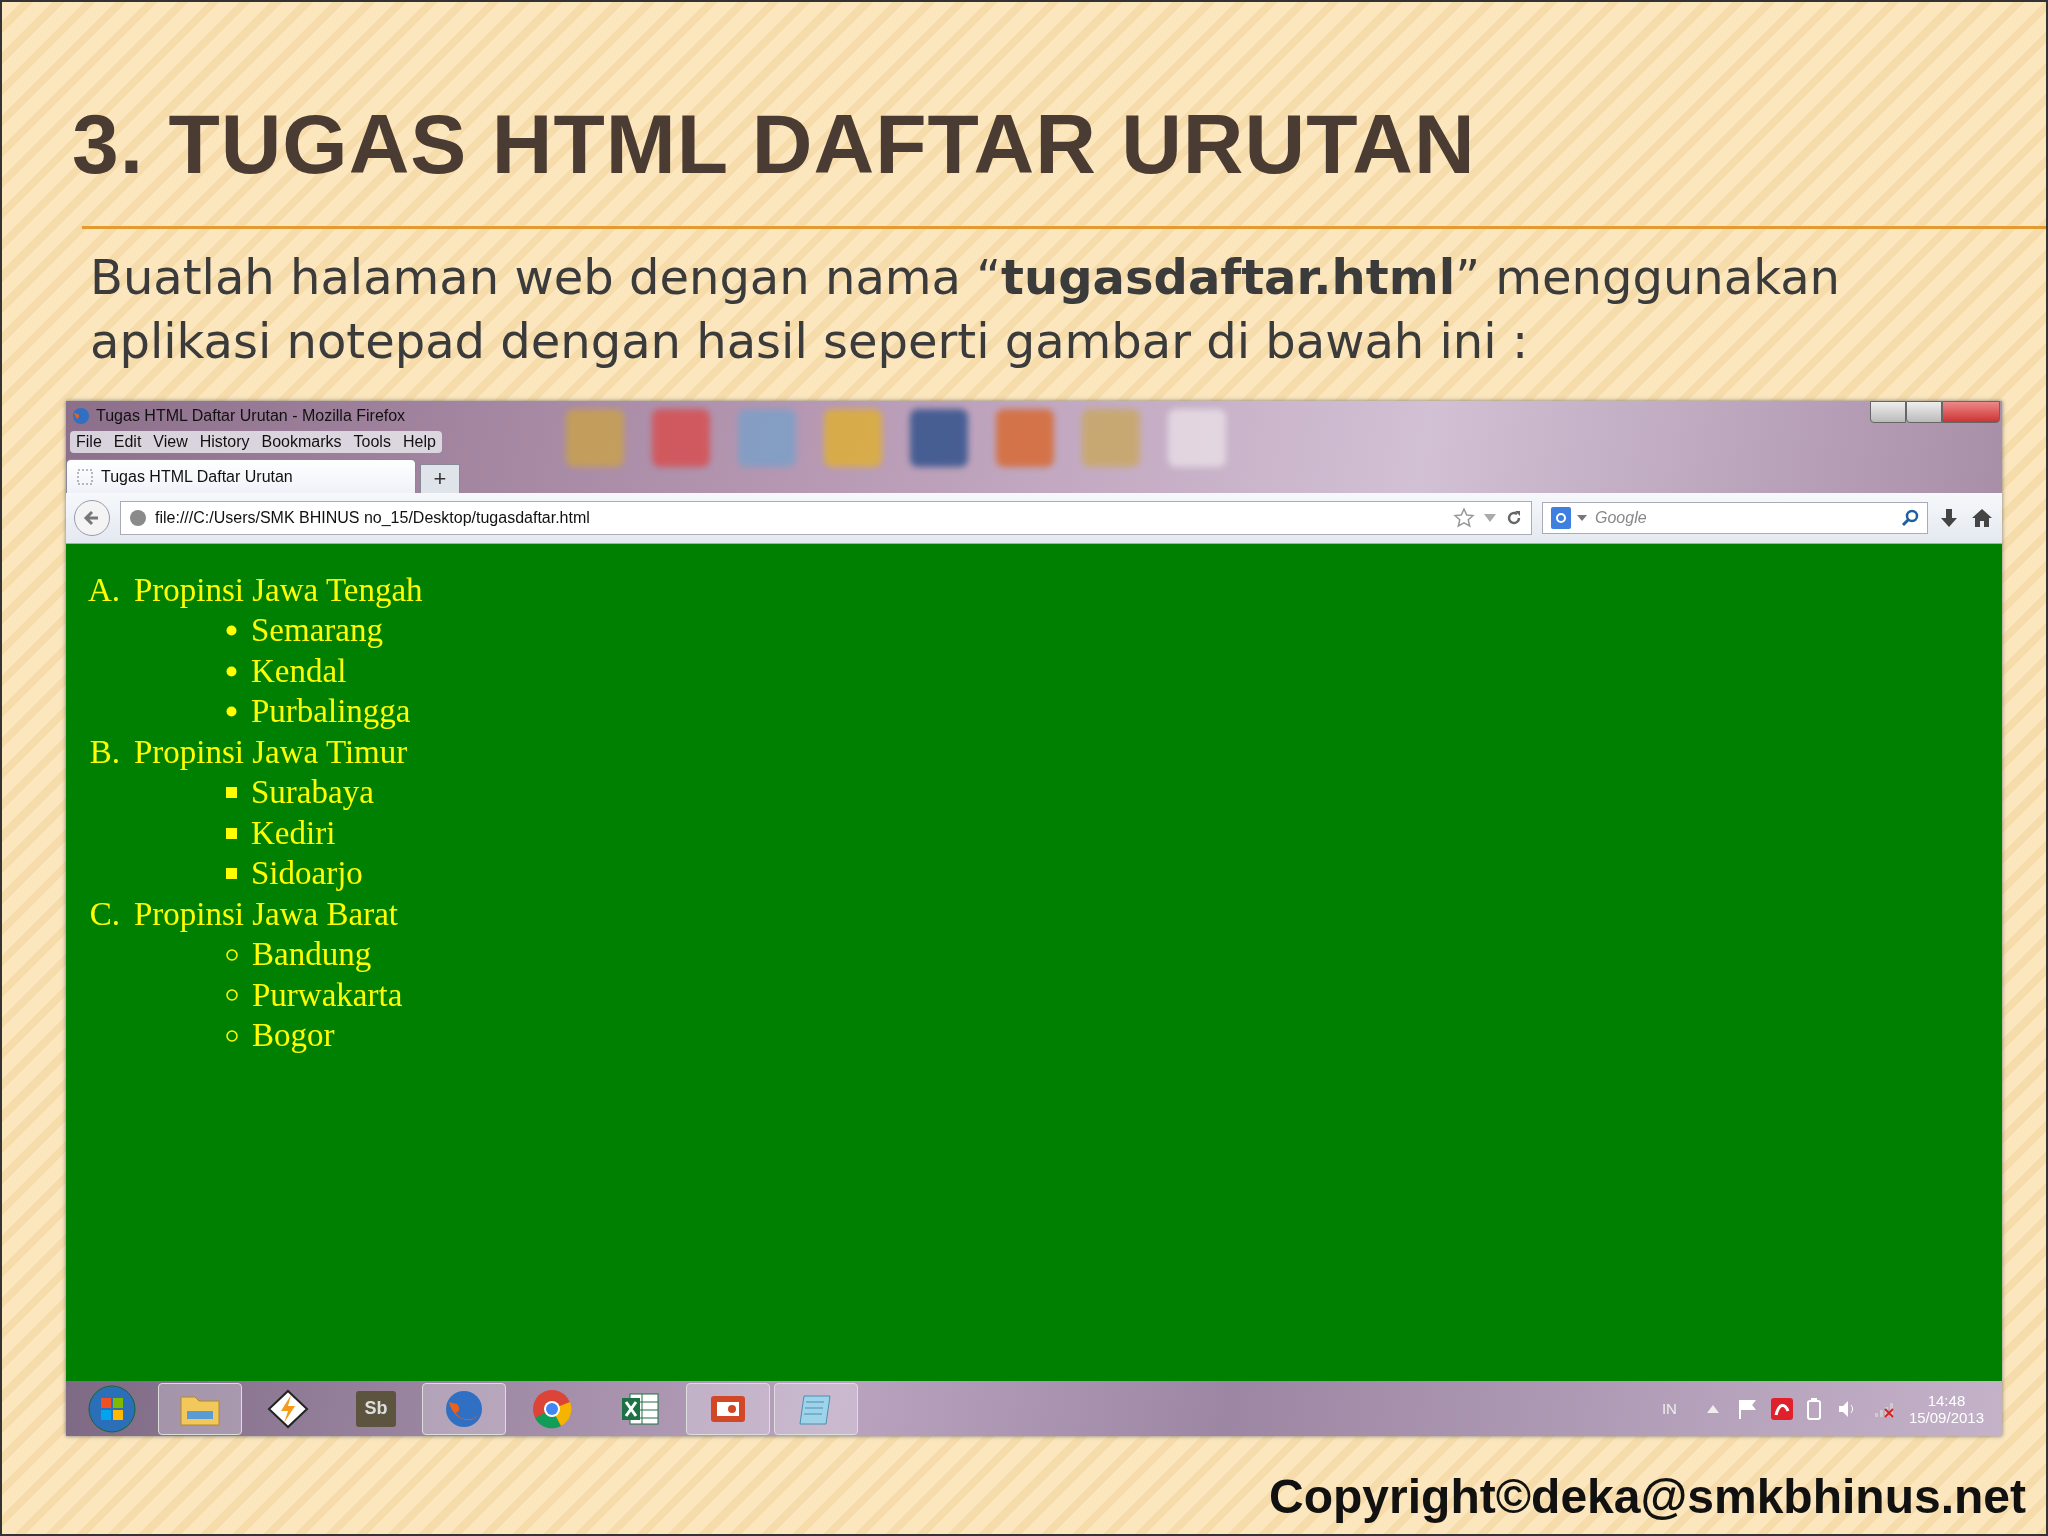 The width and height of the screenshot is (2048, 1536). I want to click on restore-button, so click(1924, 412).